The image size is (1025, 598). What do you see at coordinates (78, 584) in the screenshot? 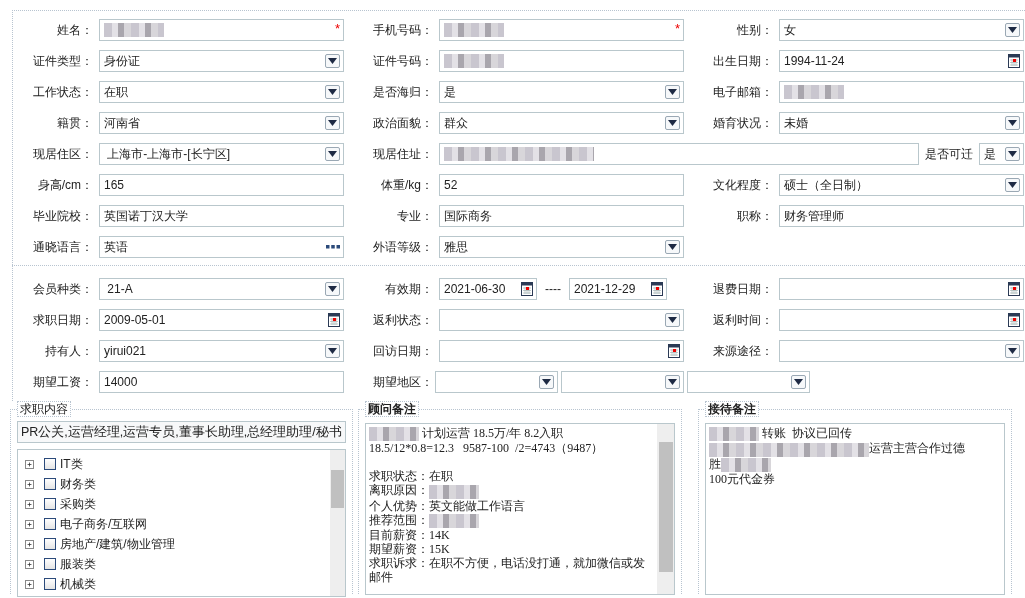
I see `category-item: 机械类` at bounding box center [78, 584].